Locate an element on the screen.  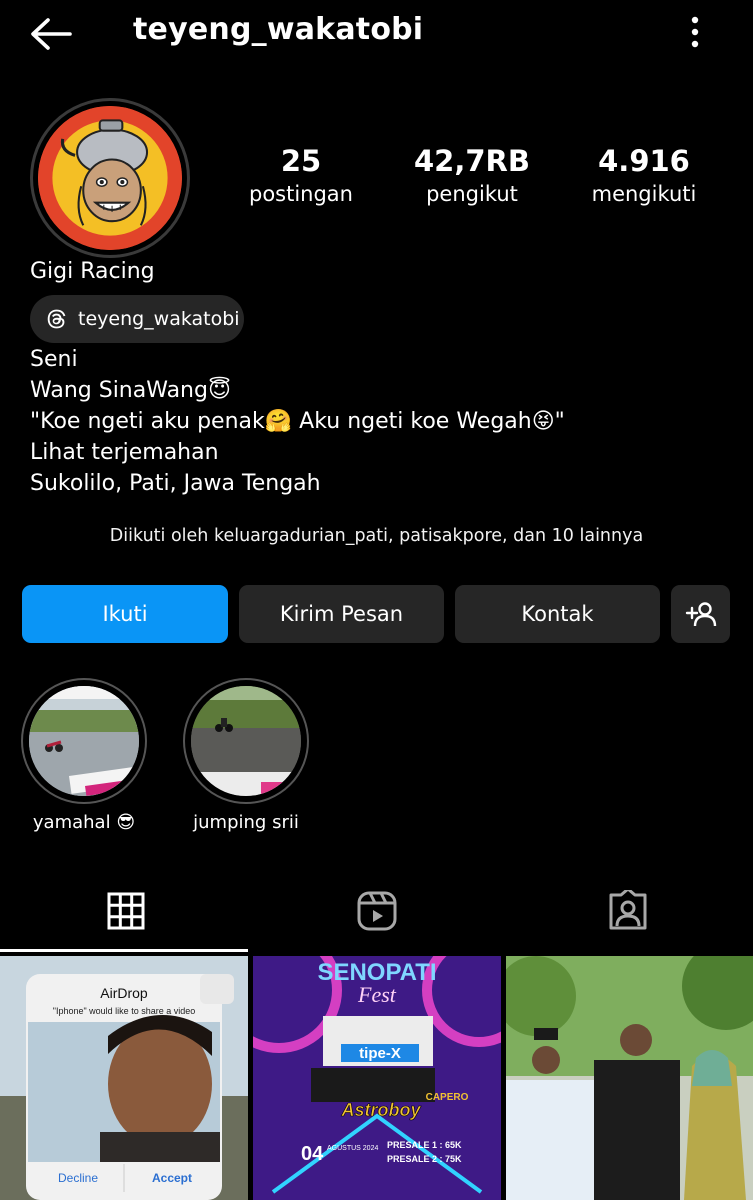
profile-username: teyeng_wakatobi is located at coordinates (278, 29).